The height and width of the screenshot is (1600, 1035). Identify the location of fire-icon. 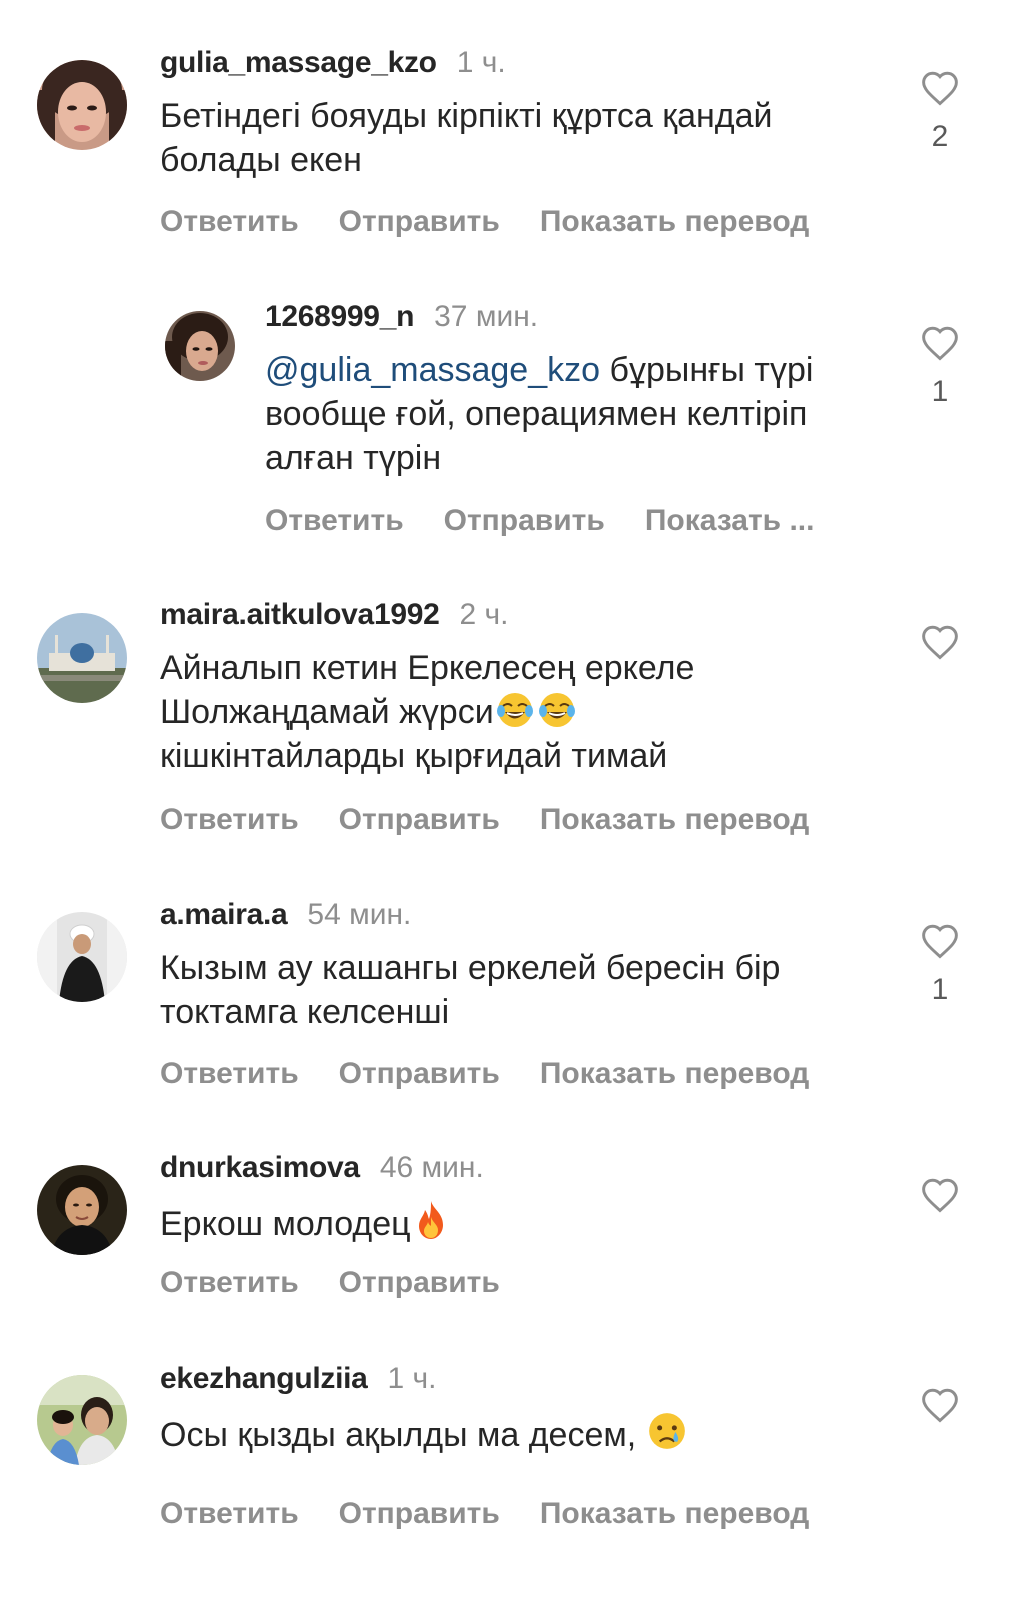
(430, 1220).